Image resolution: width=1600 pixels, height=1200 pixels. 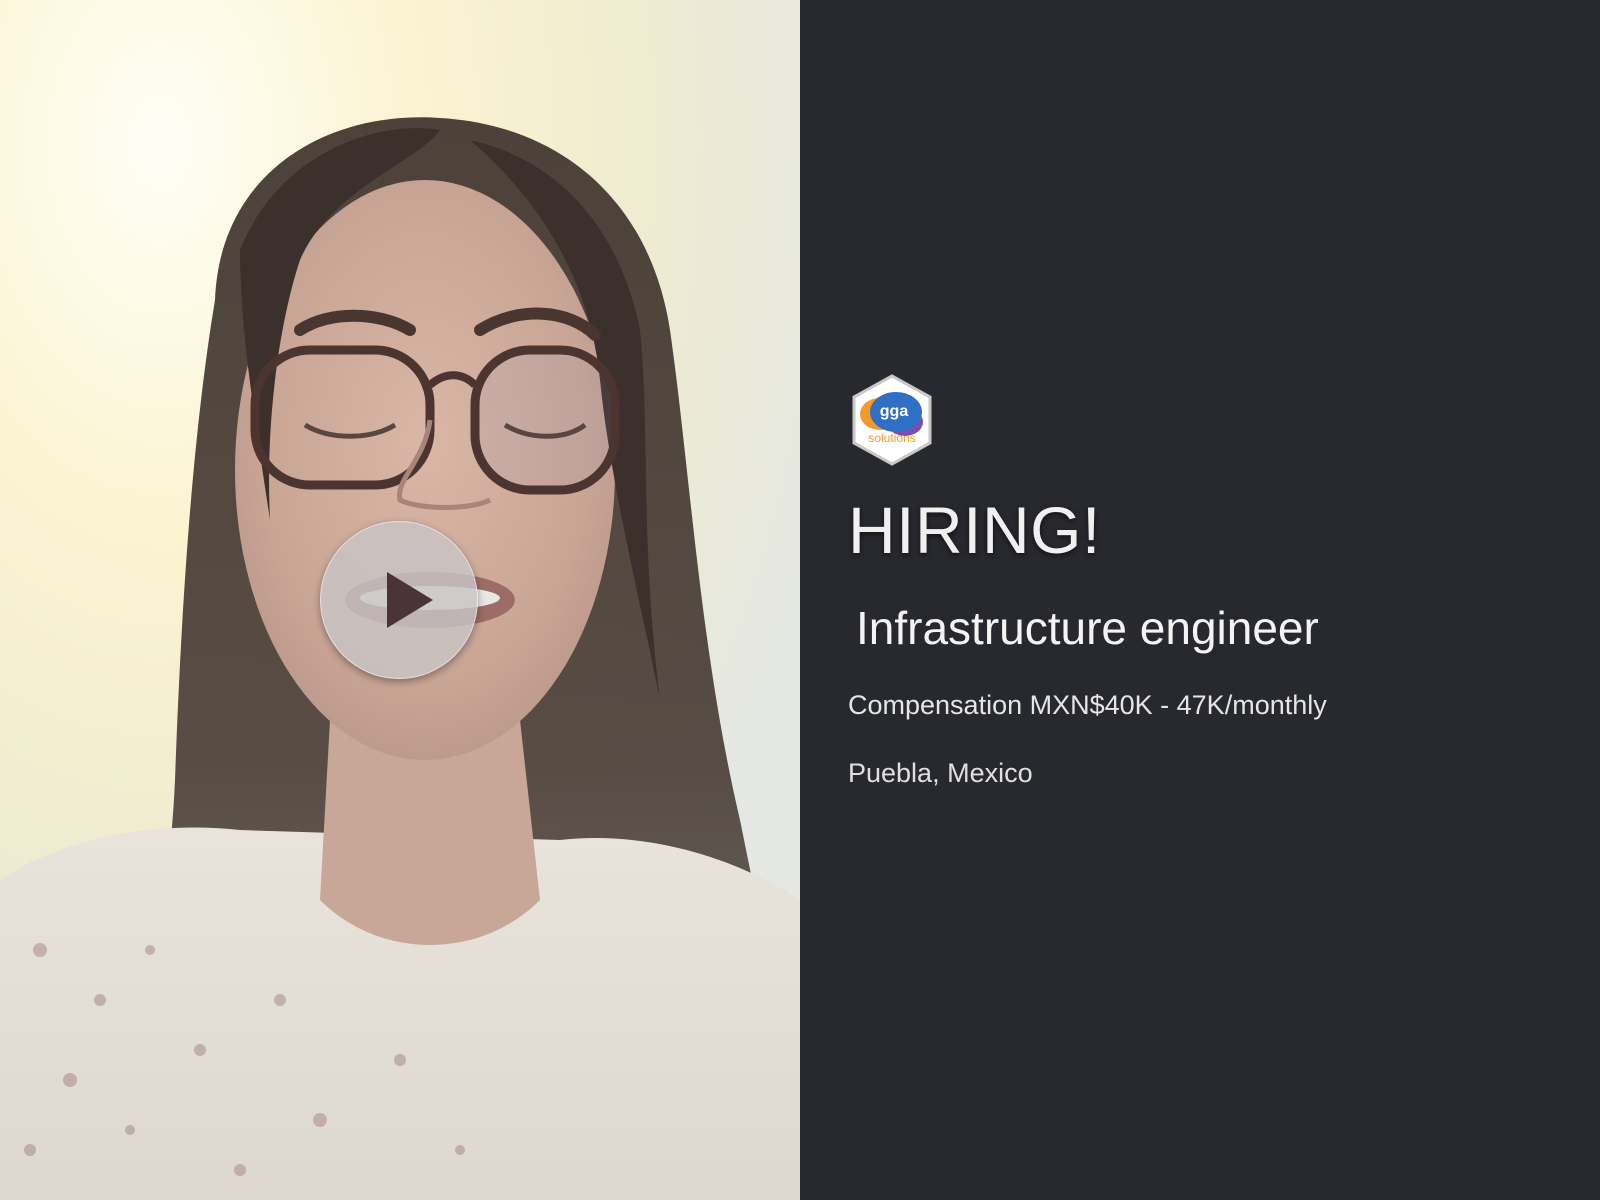 I want to click on company-logo-icon: gga solutions, so click(x=892, y=420).